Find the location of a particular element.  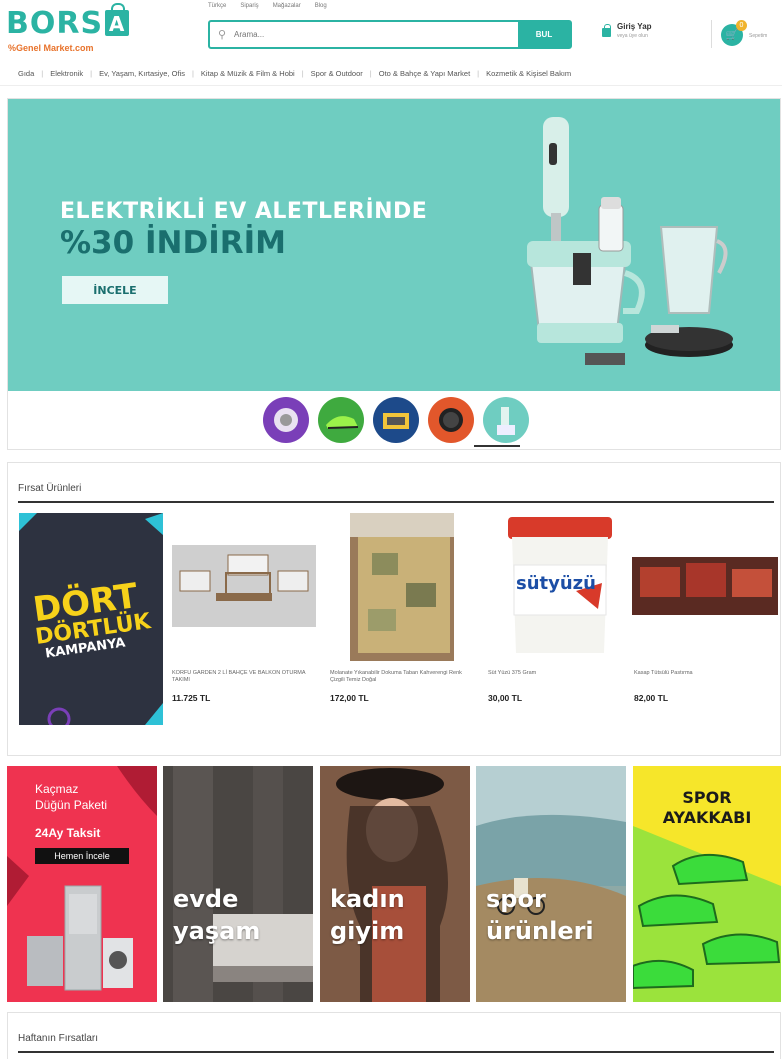

nav-item-ev-yasam: Ev, Yaşam, Kırtasiye, Ofis is located at coordinates (142, 73).